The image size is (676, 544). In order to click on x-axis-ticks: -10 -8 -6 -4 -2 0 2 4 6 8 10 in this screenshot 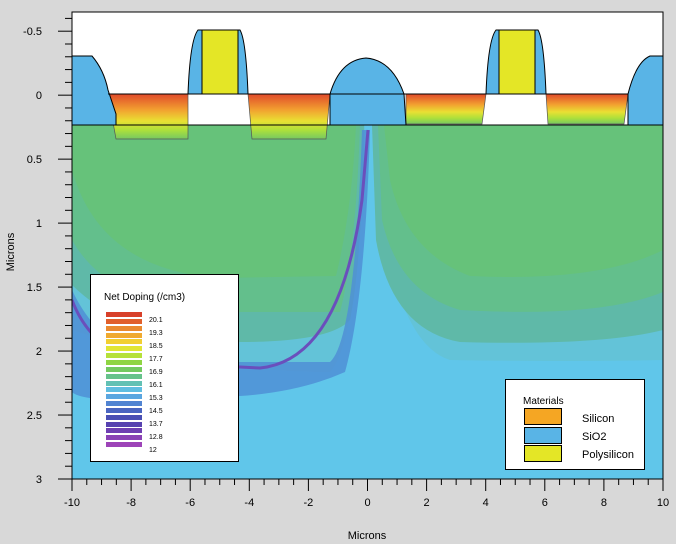, I will do `click(366, 494)`.